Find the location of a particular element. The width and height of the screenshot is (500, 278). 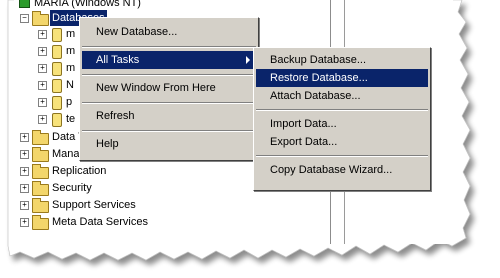

database-label: N is located at coordinates (70, 85).